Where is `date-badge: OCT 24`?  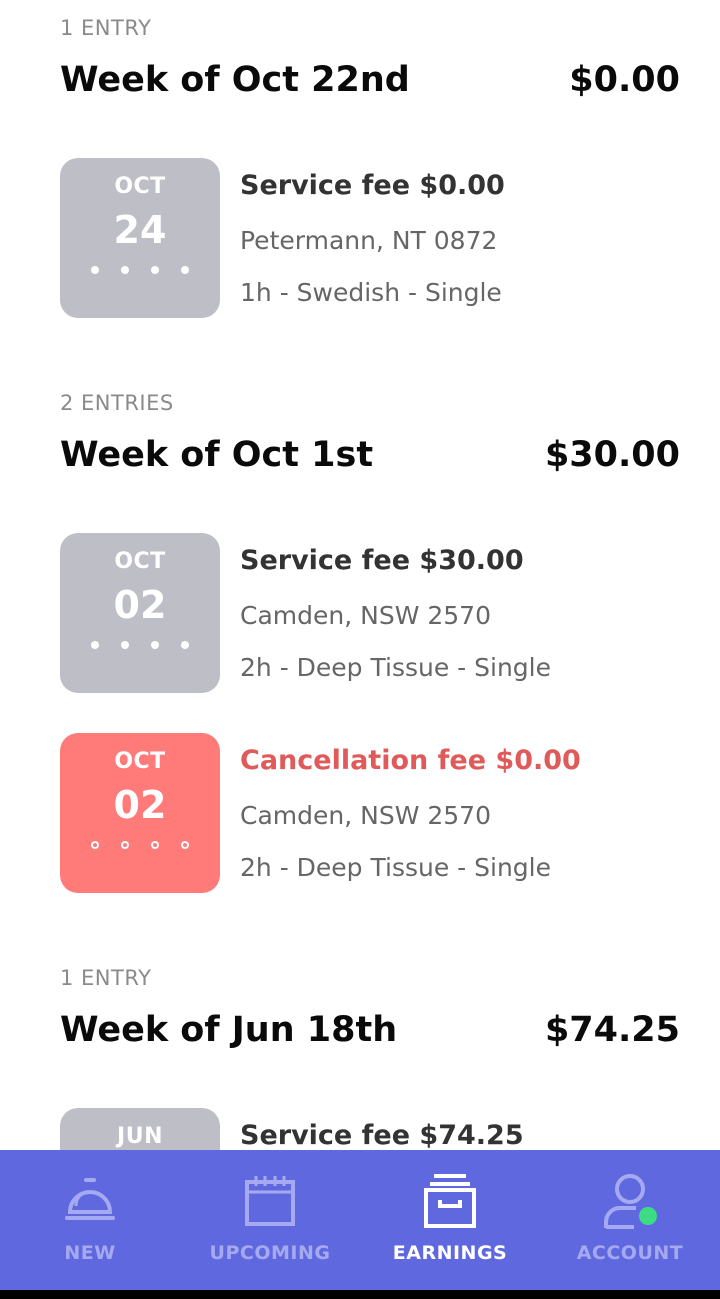
date-badge: OCT 24 is located at coordinates (140, 238).